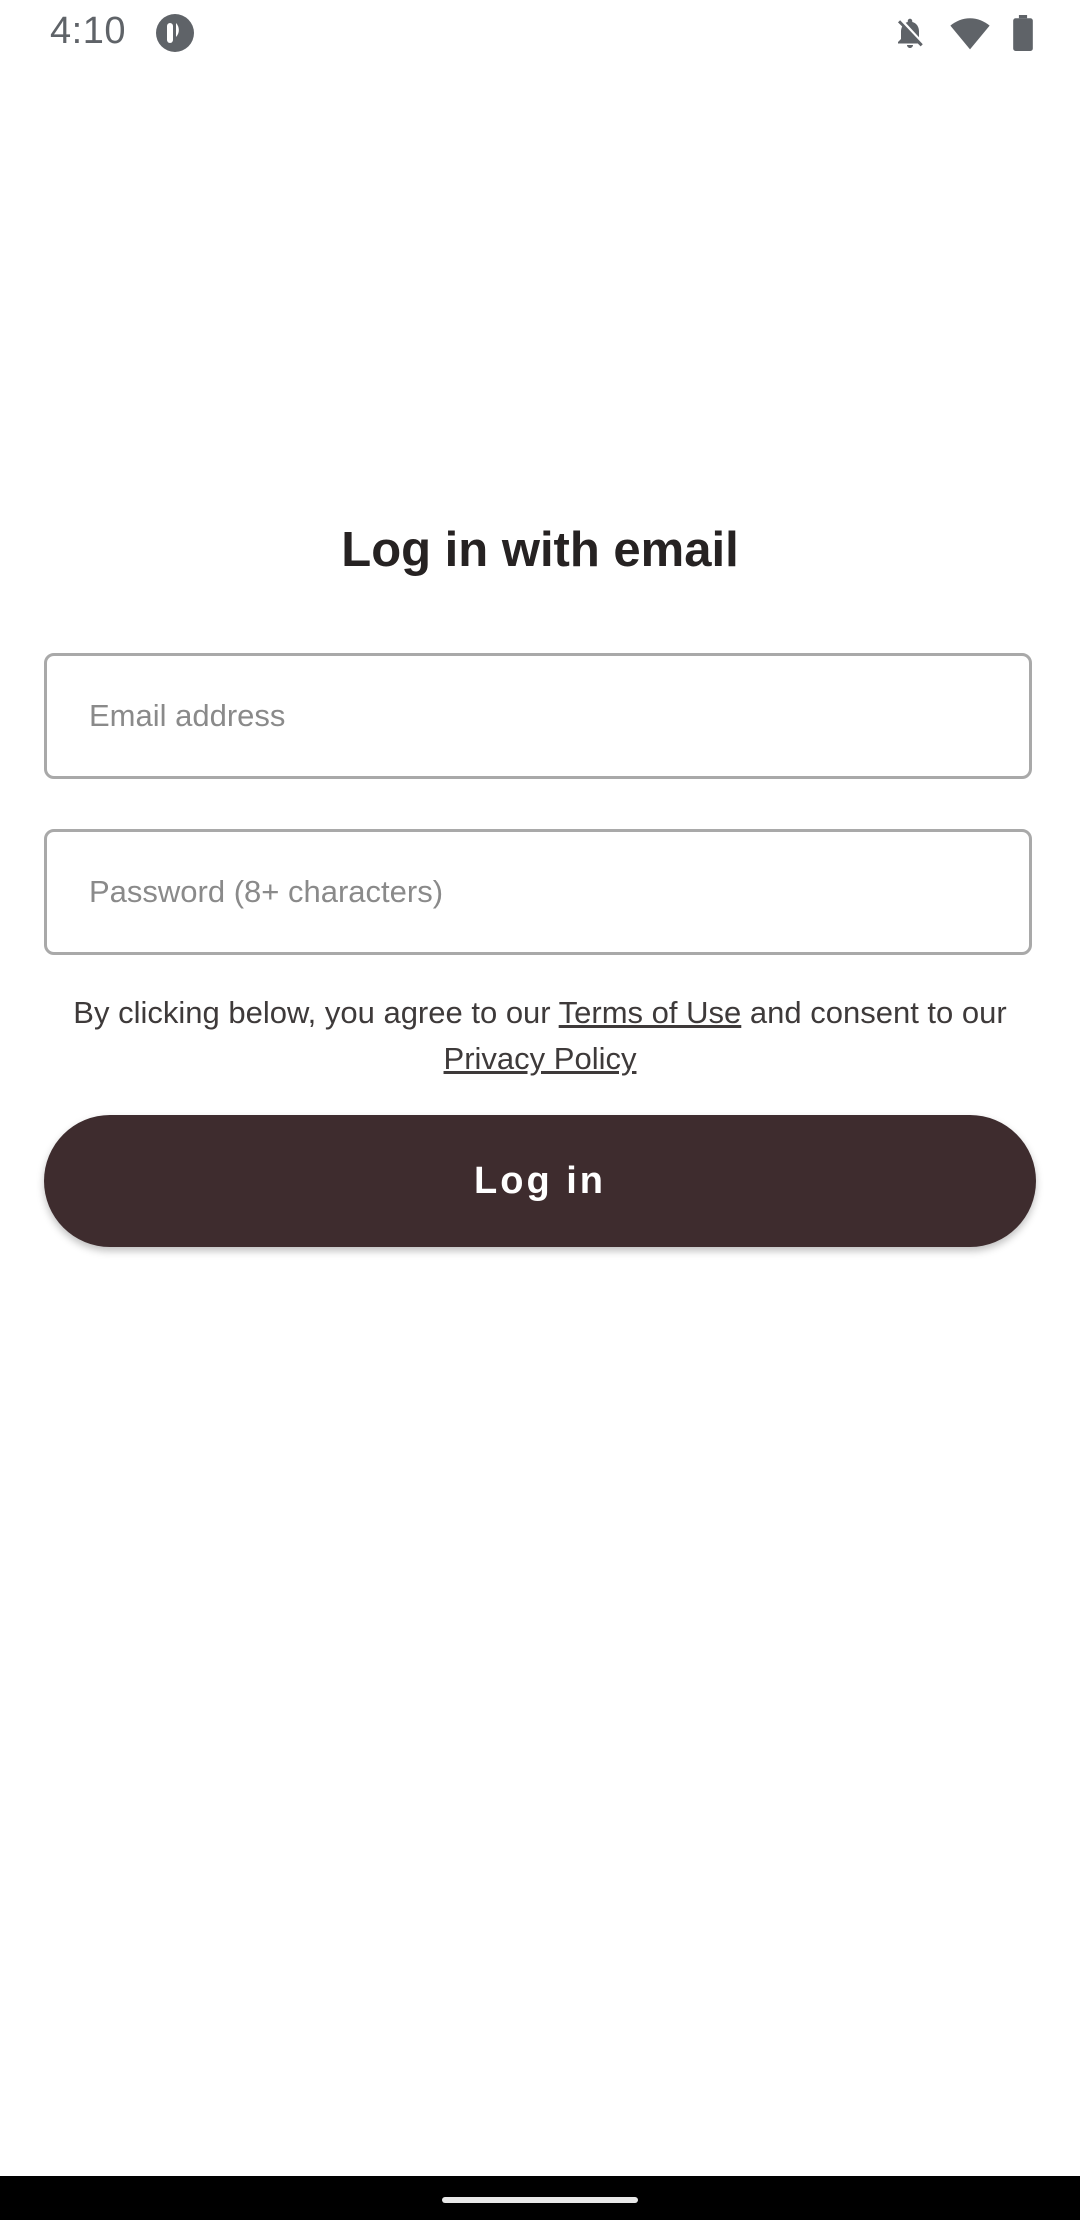  What do you see at coordinates (970, 33) in the screenshot?
I see `wifi-icon` at bounding box center [970, 33].